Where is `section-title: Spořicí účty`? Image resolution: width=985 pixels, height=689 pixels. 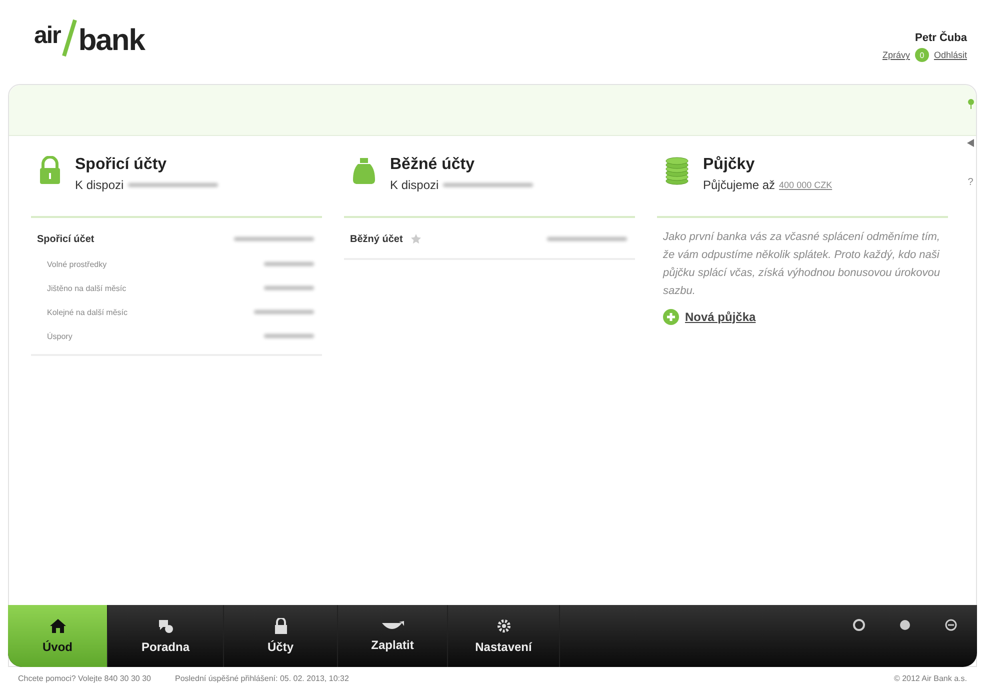
section-title: Spořicí účty is located at coordinates (121, 165).